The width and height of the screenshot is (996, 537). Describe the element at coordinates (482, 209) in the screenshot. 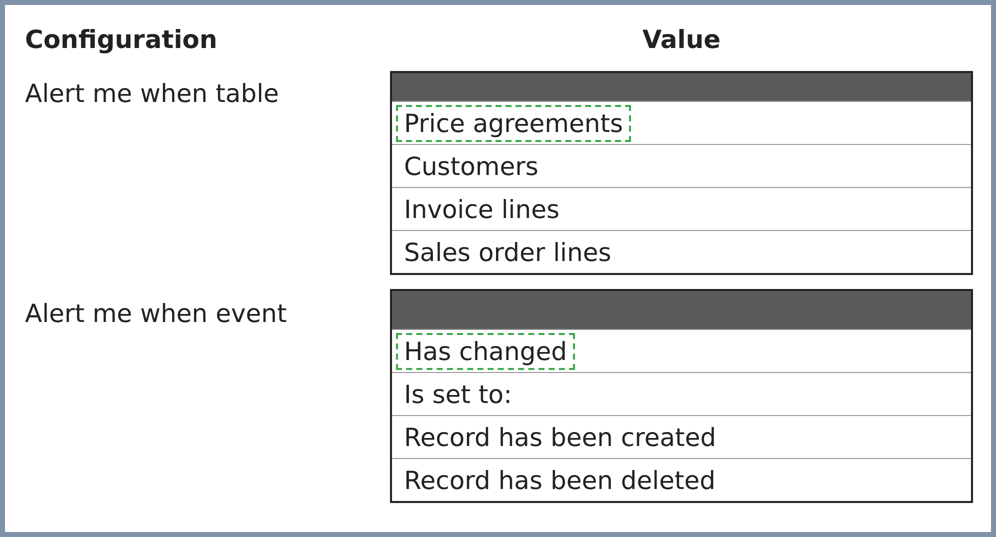

I see `list-option: Invoice lines` at that location.